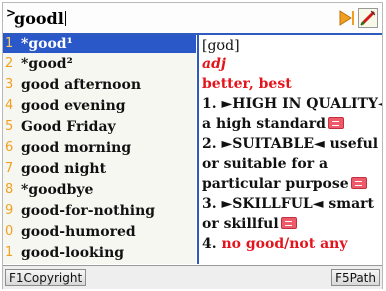 This screenshot has width=386, height=291. I want to click on list-item-number: 7, so click(9, 168).